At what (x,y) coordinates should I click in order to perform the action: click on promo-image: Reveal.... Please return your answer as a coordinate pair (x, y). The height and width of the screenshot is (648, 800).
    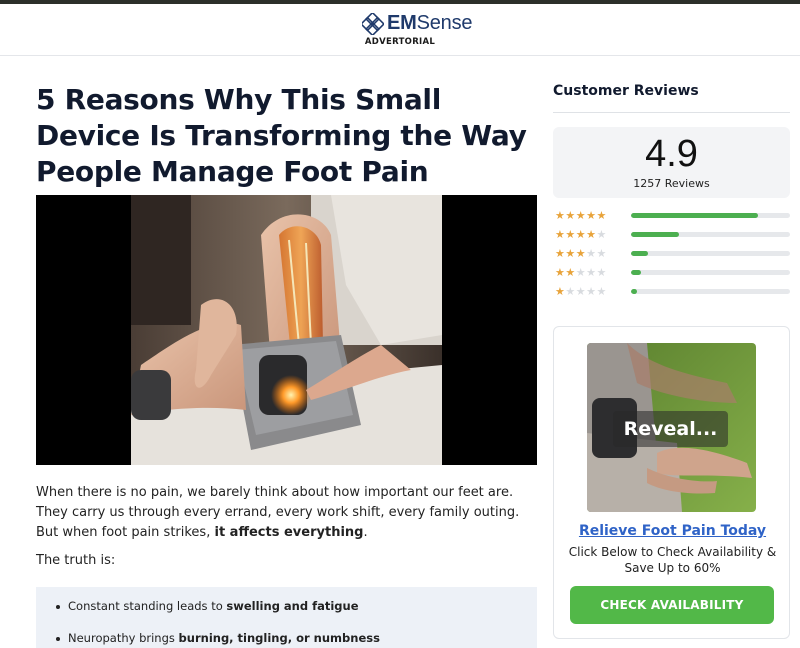
    Looking at the image, I should click on (671, 427).